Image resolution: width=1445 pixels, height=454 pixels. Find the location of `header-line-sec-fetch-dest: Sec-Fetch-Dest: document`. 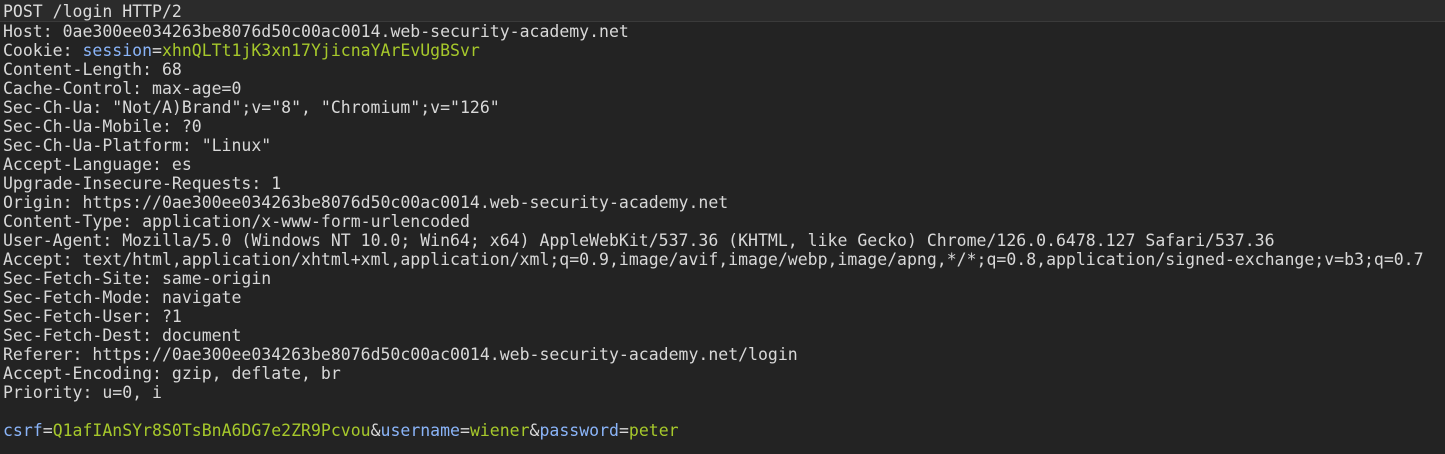

header-line-sec-fetch-dest: Sec-Fetch-Dest: document is located at coordinates (722, 335).